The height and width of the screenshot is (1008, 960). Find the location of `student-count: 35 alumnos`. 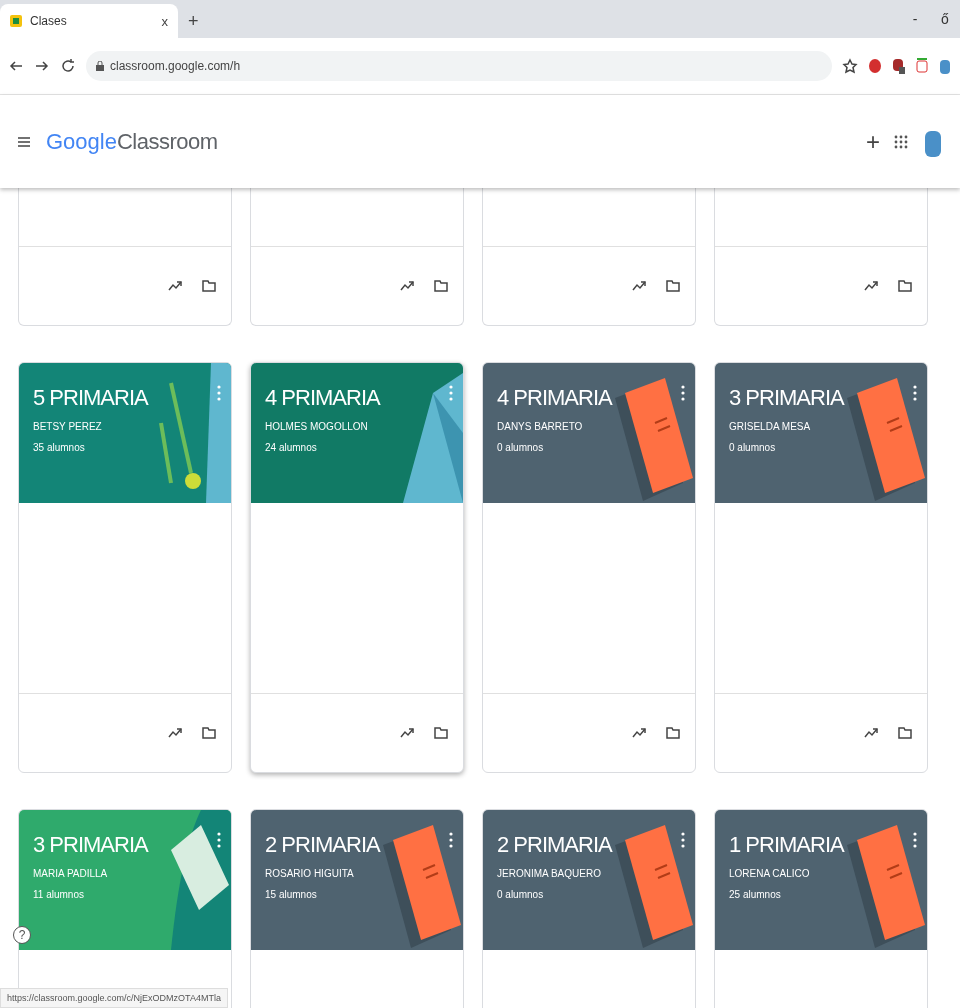

student-count: 35 alumnos is located at coordinates (59, 447).